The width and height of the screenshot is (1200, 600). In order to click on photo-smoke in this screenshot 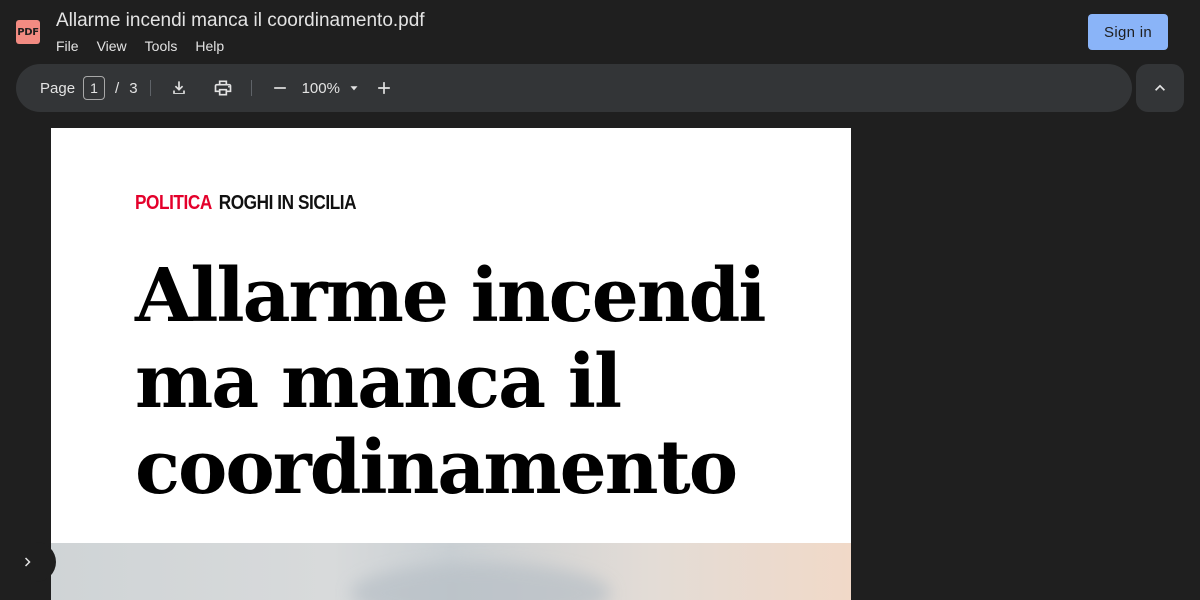, I will do `click(481, 581)`.